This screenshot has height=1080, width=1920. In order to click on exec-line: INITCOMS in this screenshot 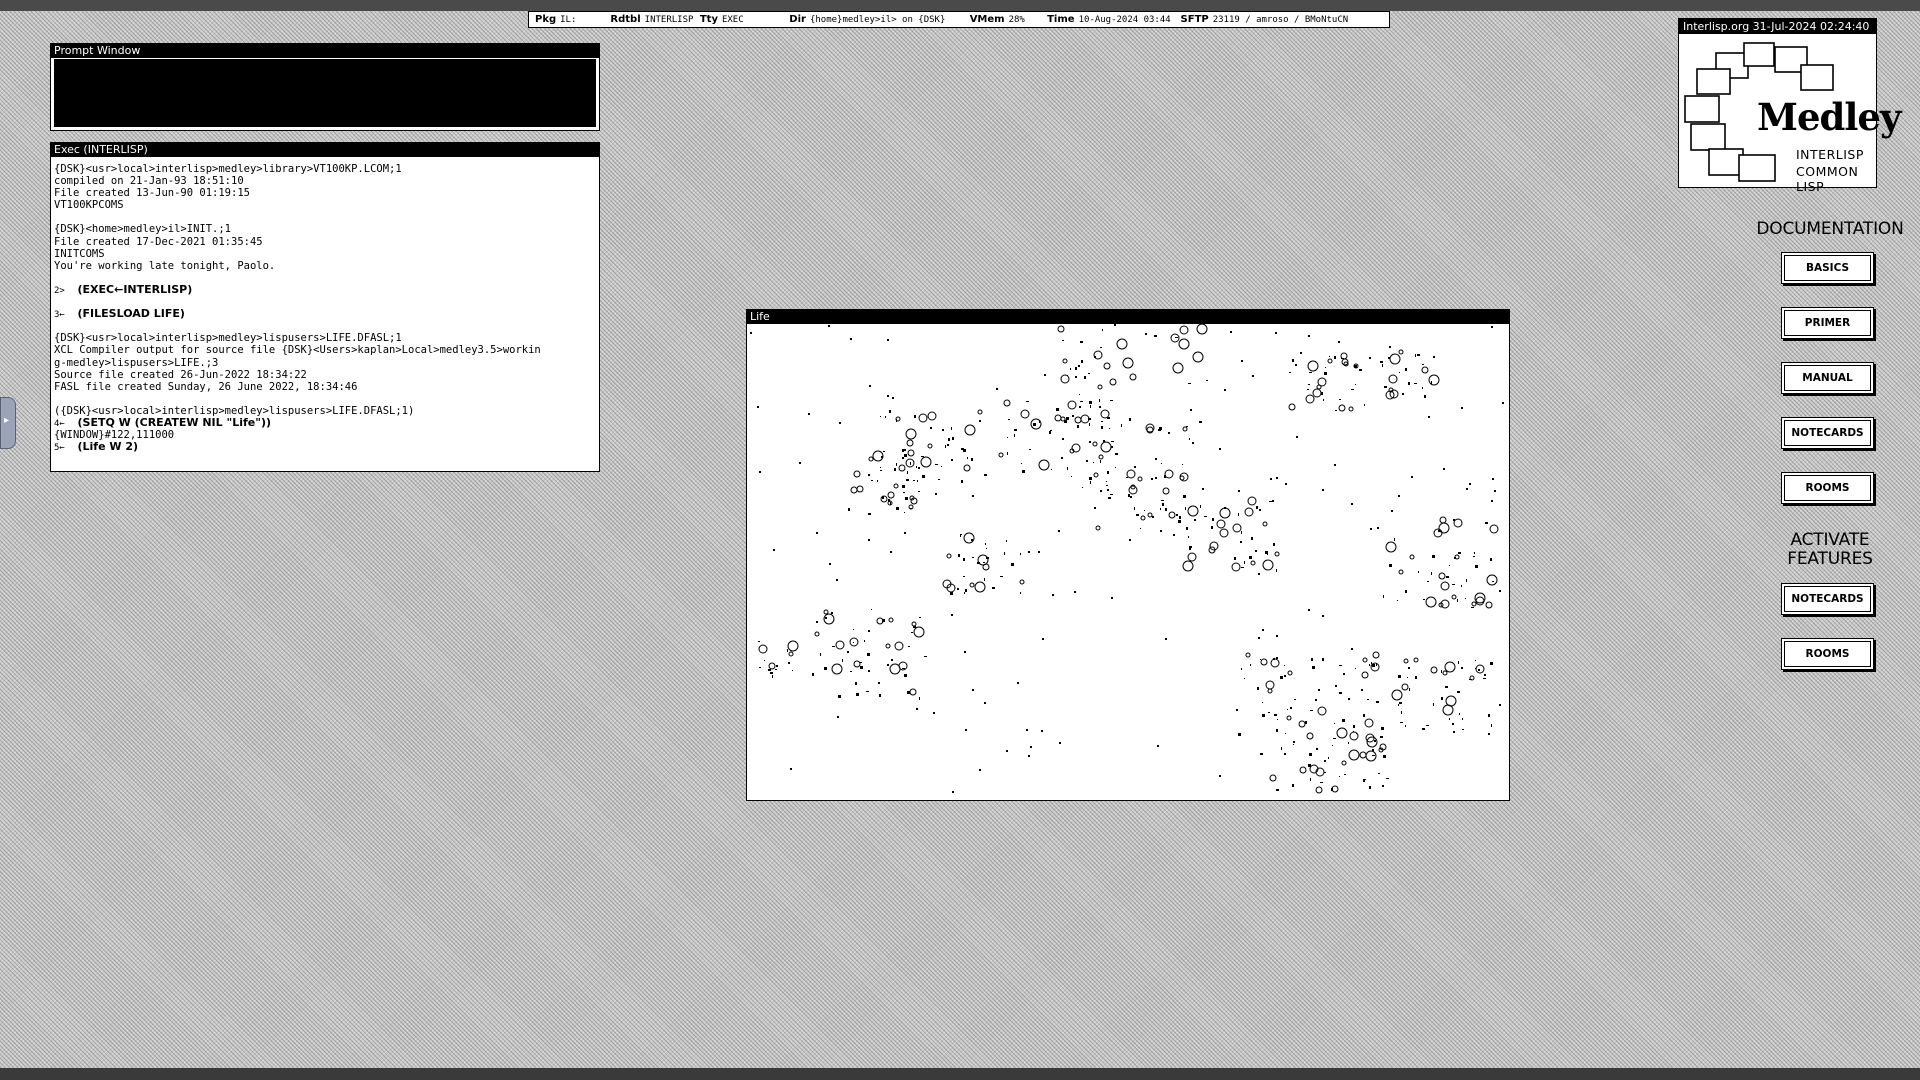, I will do `click(79, 253)`.